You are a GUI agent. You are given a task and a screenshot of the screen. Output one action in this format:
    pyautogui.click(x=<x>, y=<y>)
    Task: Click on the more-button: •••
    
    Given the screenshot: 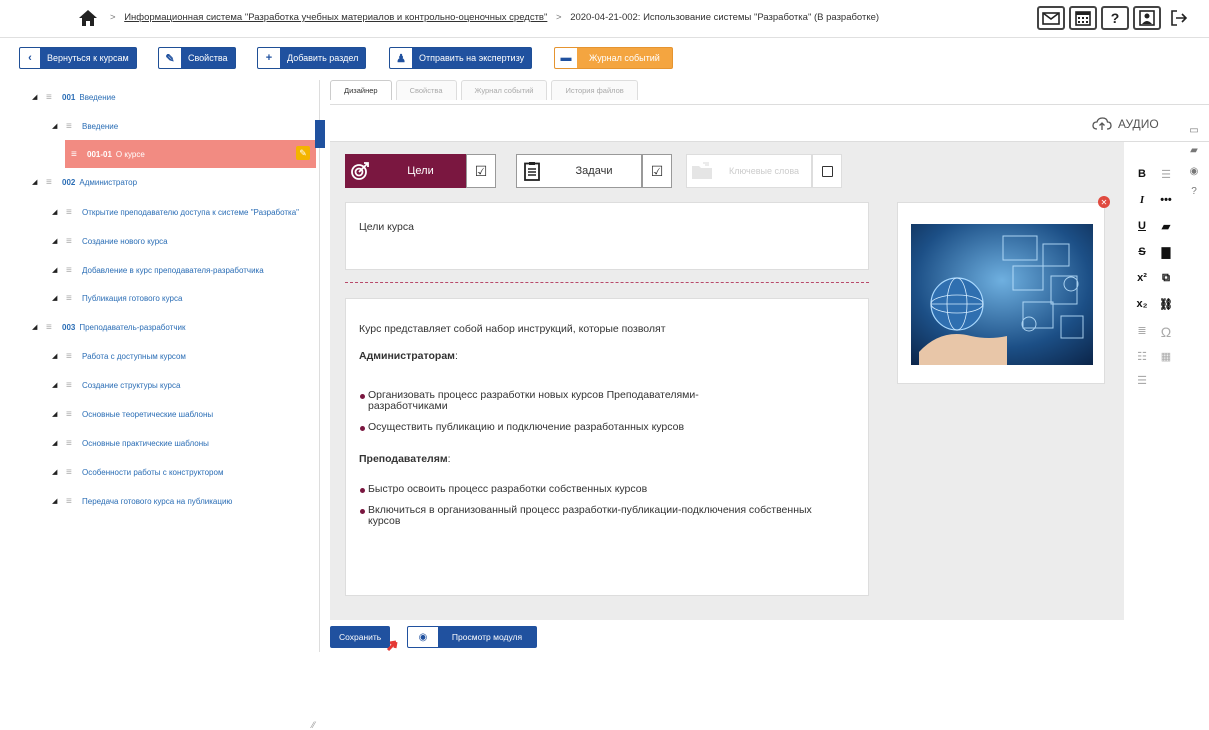 What is the action you would take?
    pyautogui.click(x=1166, y=200)
    